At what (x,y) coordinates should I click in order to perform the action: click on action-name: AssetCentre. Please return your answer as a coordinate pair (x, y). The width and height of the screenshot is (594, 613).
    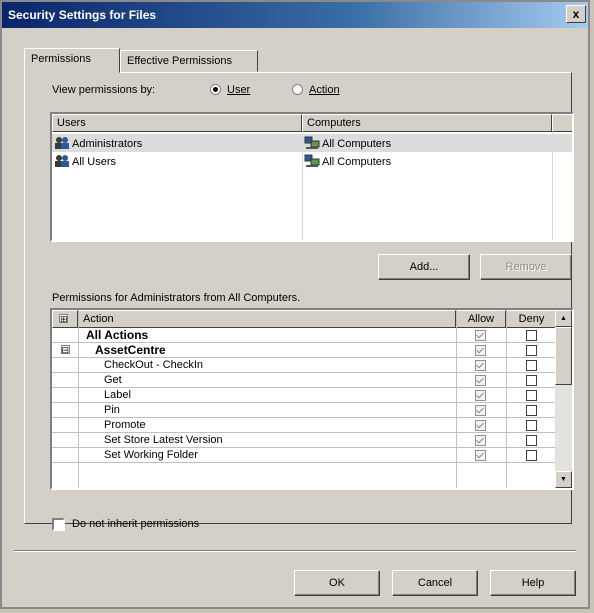
    Looking at the image, I should click on (130, 350).